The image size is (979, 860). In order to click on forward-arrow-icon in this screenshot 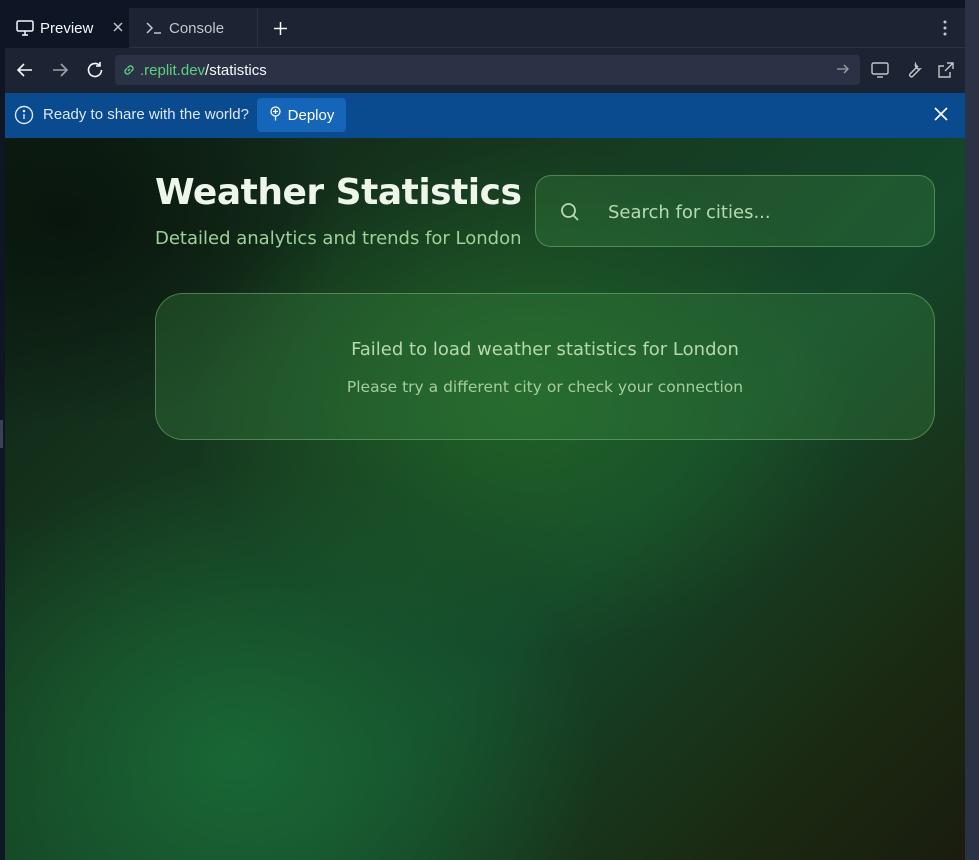, I will do `click(60, 70)`.